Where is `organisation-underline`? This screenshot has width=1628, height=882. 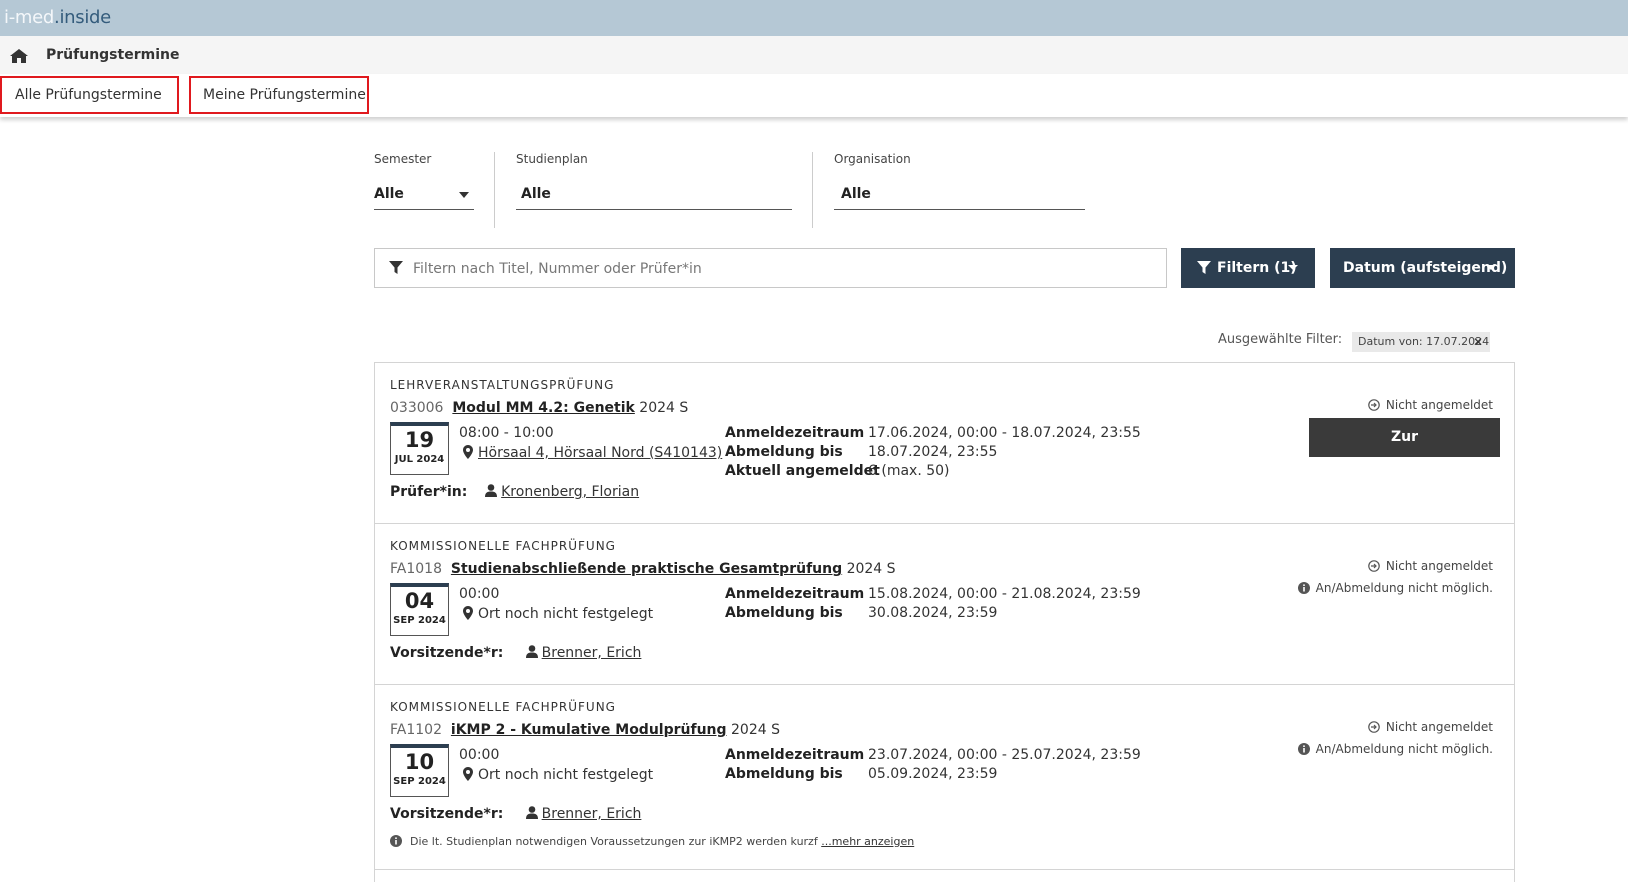
organisation-underline is located at coordinates (959, 209).